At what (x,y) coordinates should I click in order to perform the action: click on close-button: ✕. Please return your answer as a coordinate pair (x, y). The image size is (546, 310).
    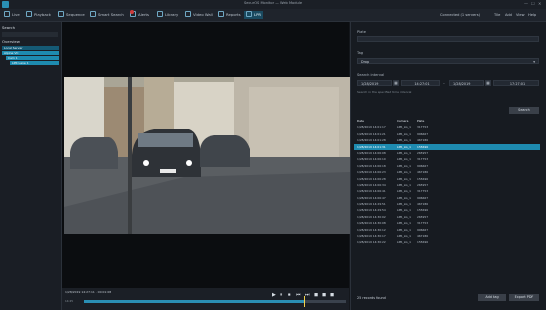
    Looking at the image, I should click on (539, 3).